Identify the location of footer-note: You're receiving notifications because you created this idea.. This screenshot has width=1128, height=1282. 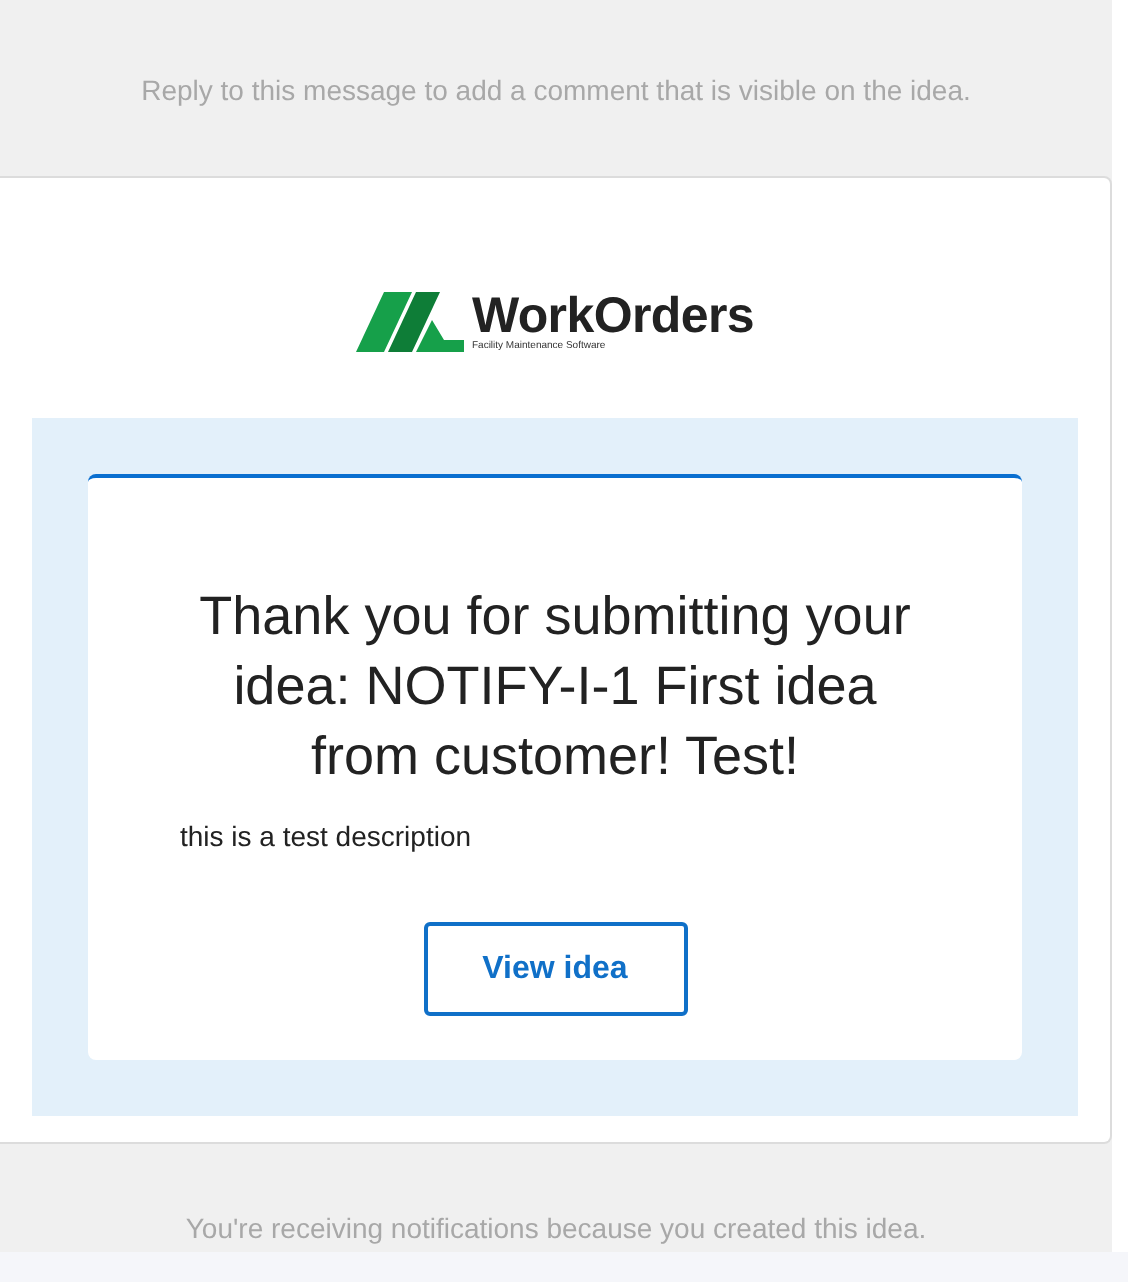
(556, 1229).